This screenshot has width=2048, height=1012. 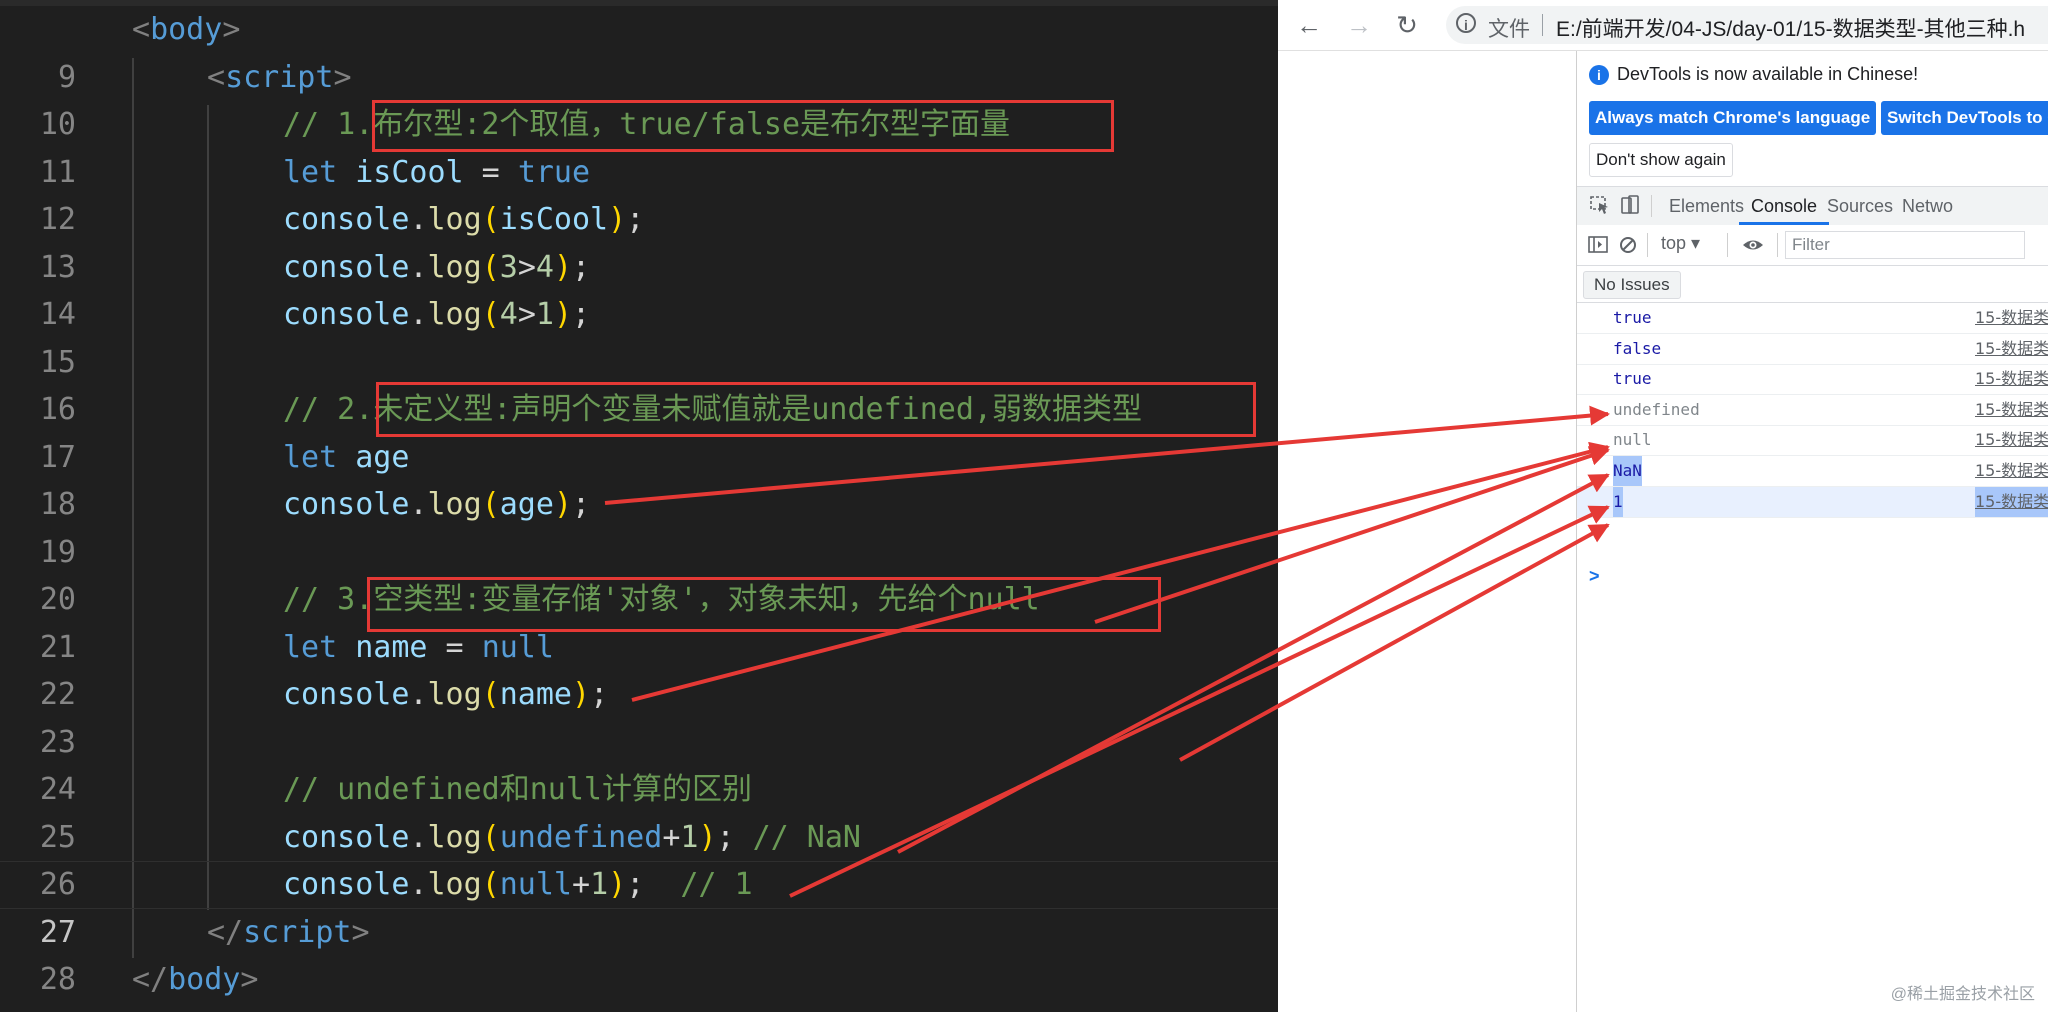 What do you see at coordinates (288, 932) in the screenshot?
I see `code-text: </script>` at bounding box center [288, 932].